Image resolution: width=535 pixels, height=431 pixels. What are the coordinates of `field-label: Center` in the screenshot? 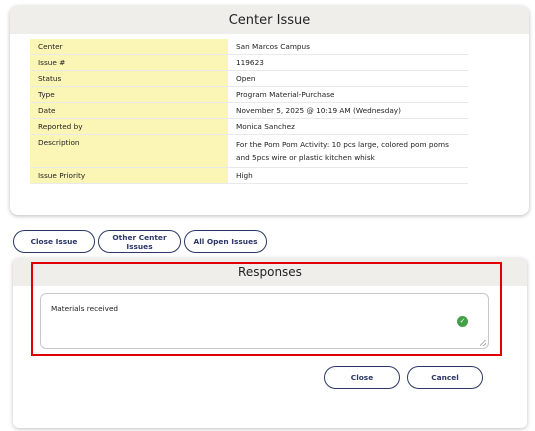 It's located at (129, 47).